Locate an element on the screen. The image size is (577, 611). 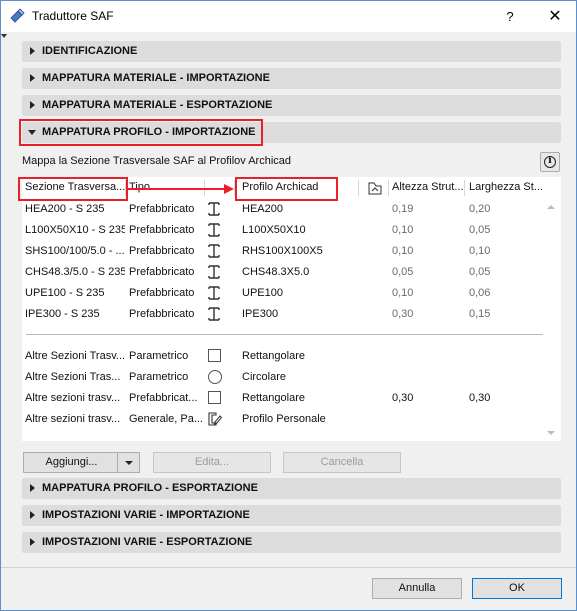
help-button: ? is located at coordinates (510, 16).